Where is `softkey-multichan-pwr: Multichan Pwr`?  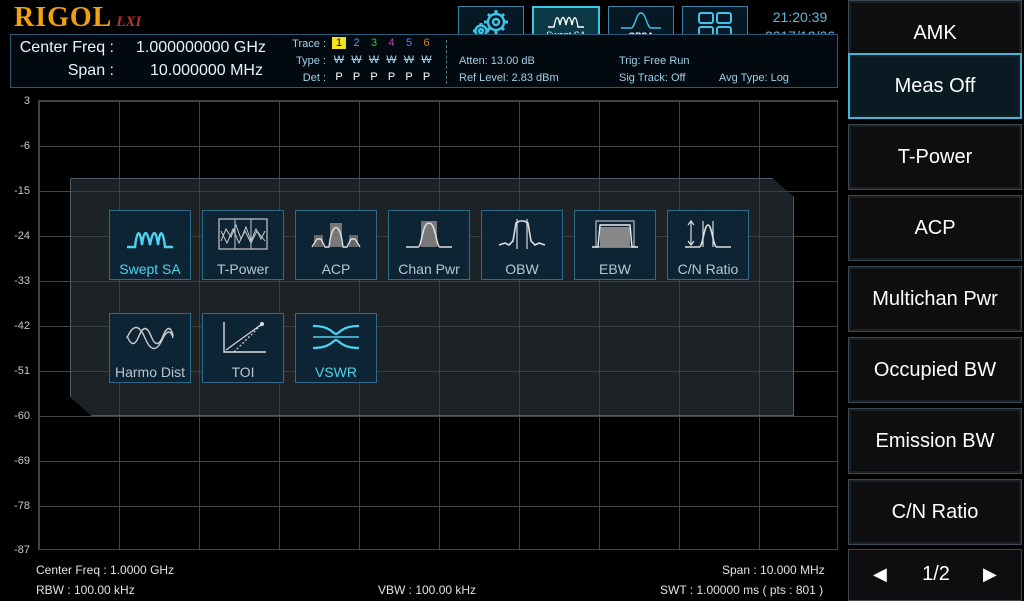 softkey-multichan-pwr: Multichan Pwr is located at coordinates (935, 299).